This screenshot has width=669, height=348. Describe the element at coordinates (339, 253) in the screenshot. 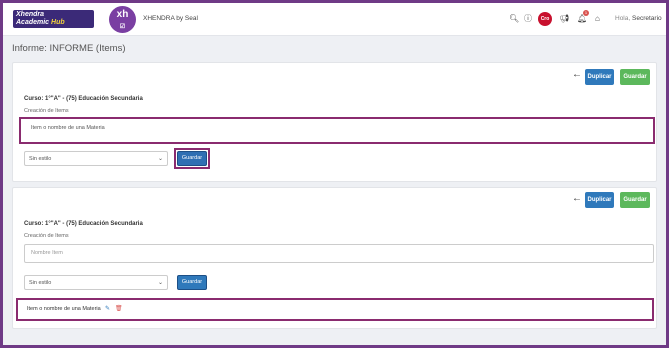

I see `item-name-input: Nombre Item` at that location.